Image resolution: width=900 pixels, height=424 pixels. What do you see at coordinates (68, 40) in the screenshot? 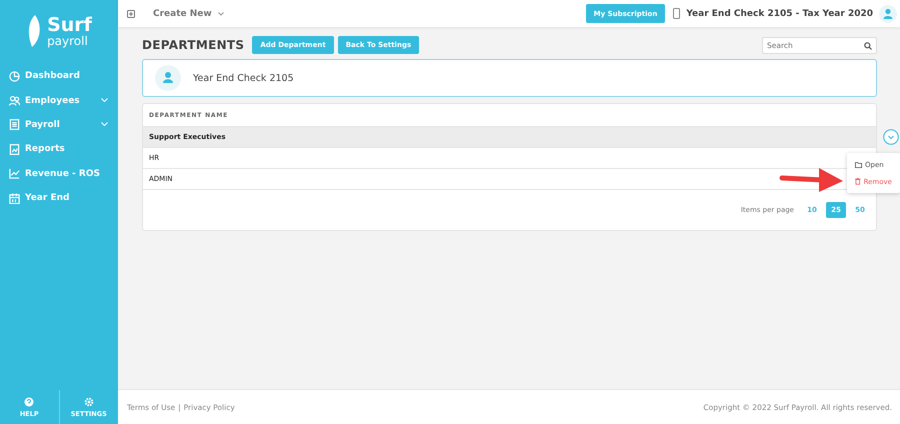
I see `logo-subtext: payroll` at bounding box center [68, 40].